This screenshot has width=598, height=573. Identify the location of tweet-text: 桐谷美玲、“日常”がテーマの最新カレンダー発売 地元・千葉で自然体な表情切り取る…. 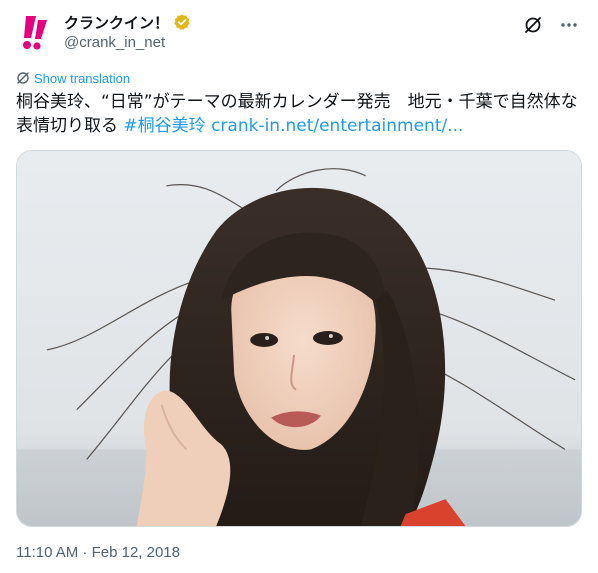
(299, 114).